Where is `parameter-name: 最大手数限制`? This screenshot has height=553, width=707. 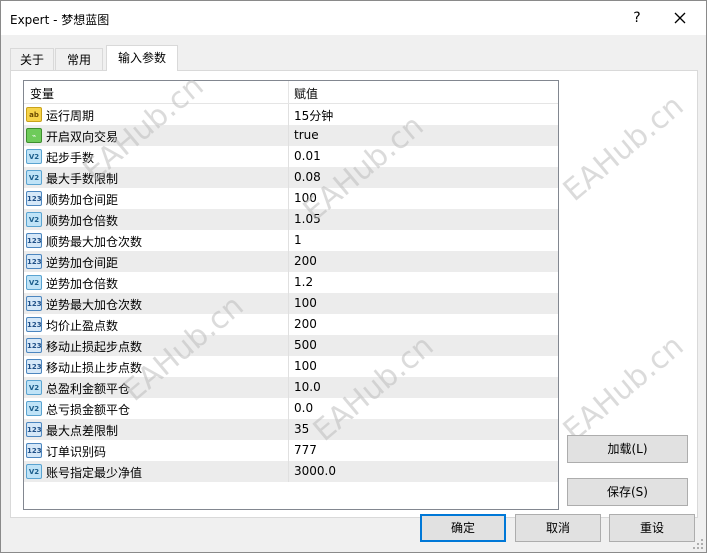 parameter-name: 最大手数限制 is located at coordinates (82, 179).